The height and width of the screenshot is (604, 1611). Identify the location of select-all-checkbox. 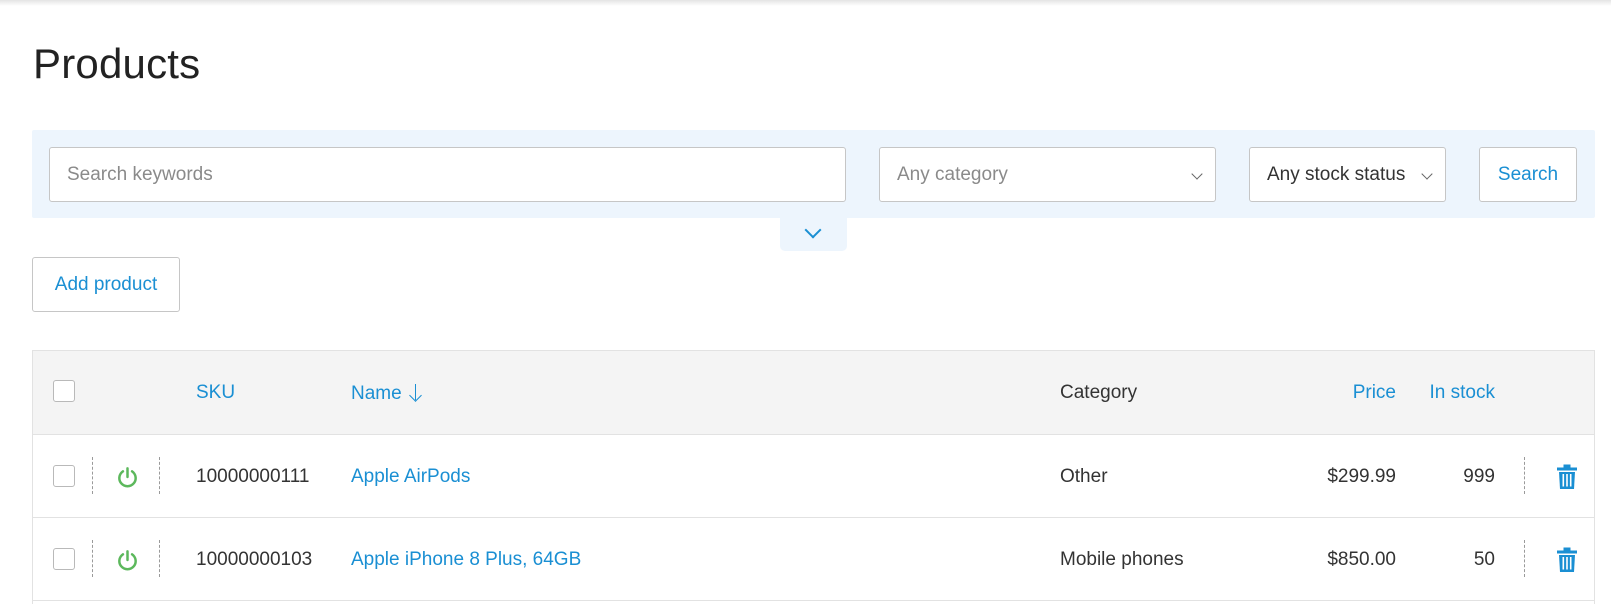
(64, 391).